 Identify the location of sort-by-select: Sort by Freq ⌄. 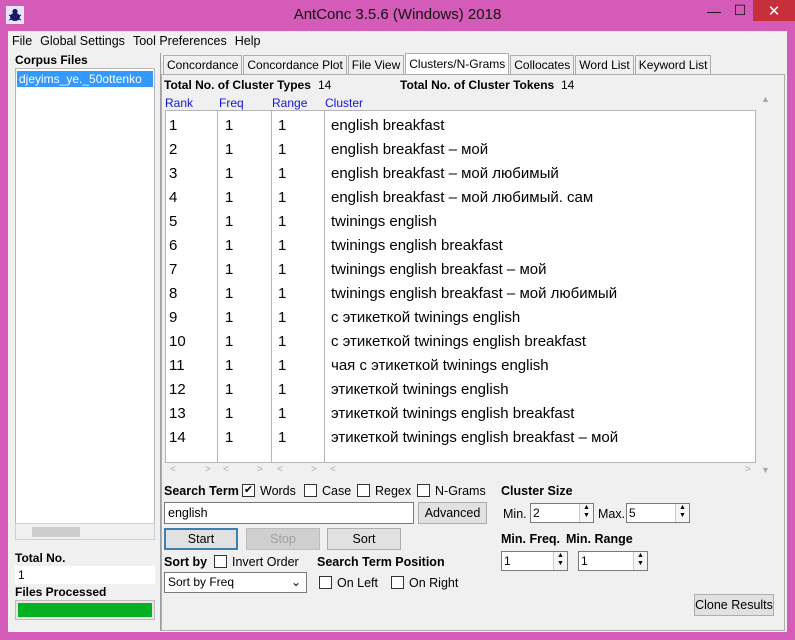
(235, 582).